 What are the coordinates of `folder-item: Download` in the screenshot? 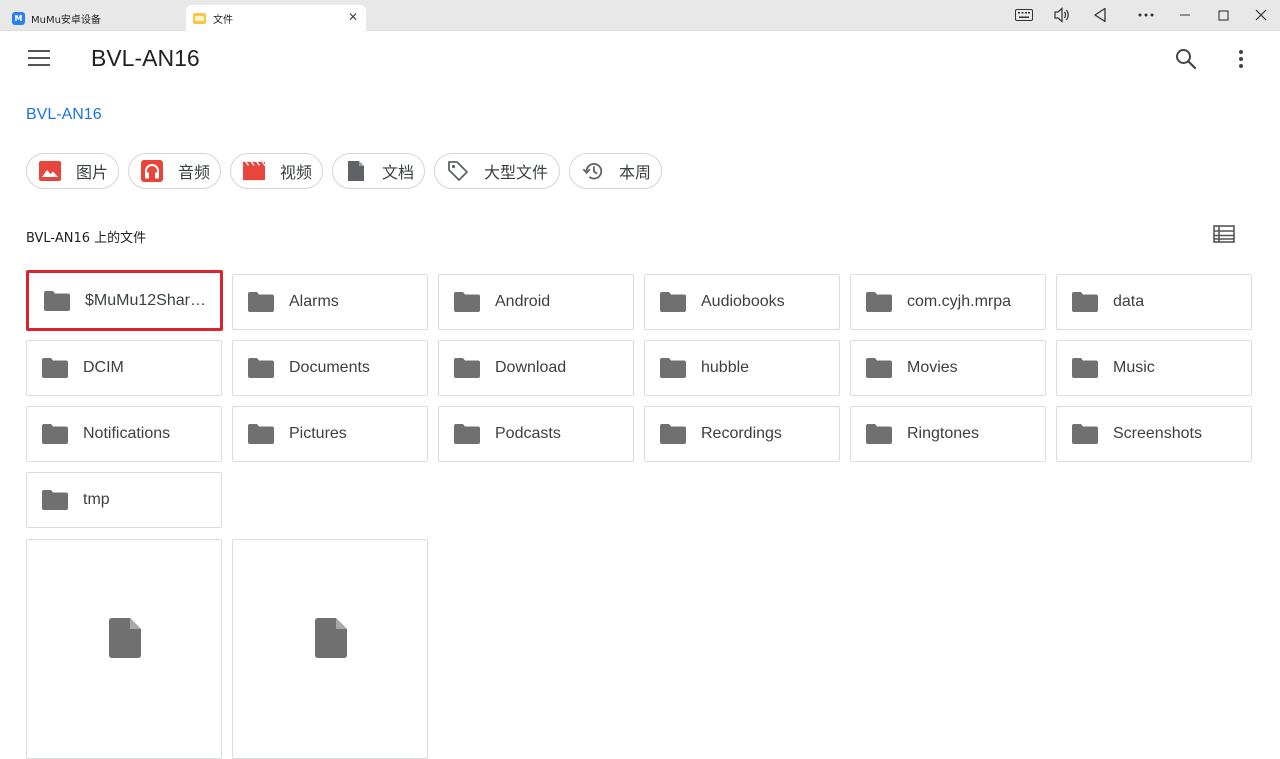 It's located at (536, 368).